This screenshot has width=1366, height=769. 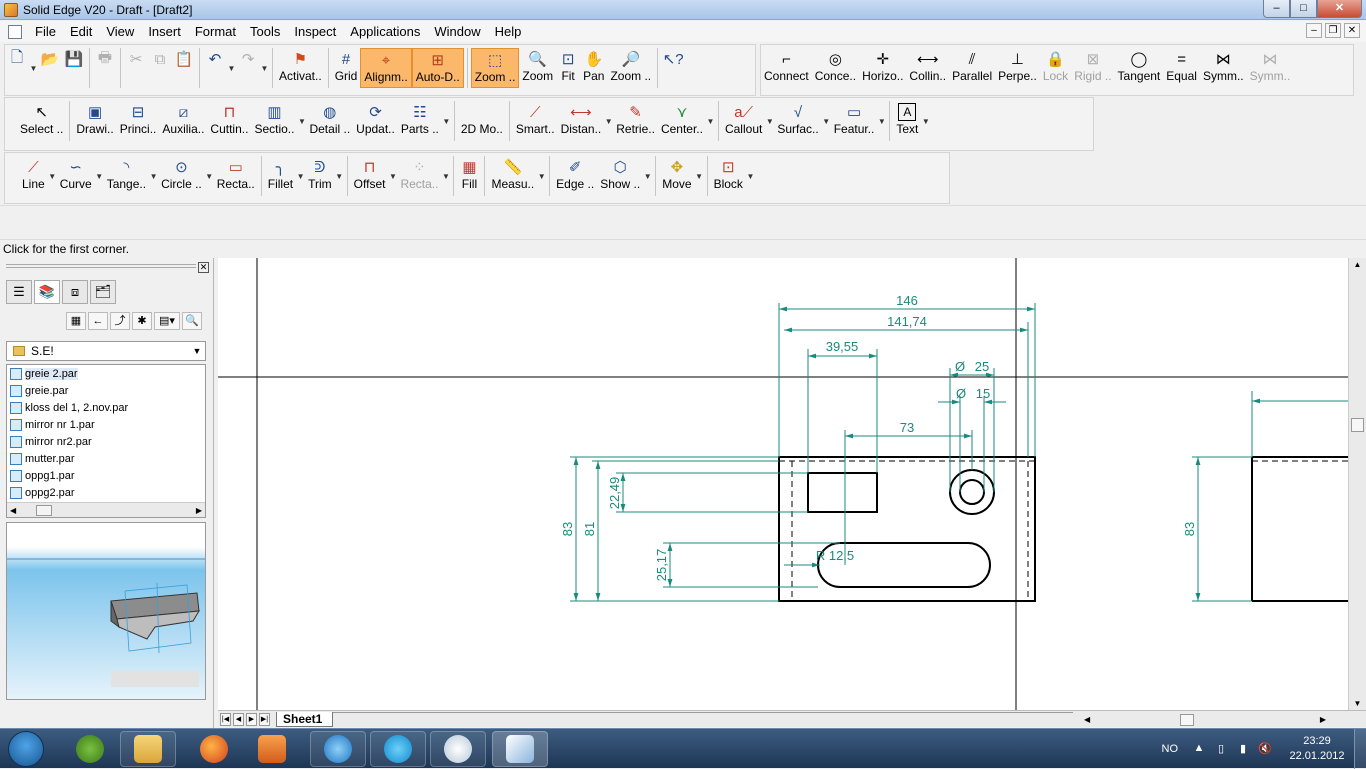 What do you see at coordinates (47, 292) in the screenshot?
I see `library-tab-icon: 📚` at bounding box center [47, 292].